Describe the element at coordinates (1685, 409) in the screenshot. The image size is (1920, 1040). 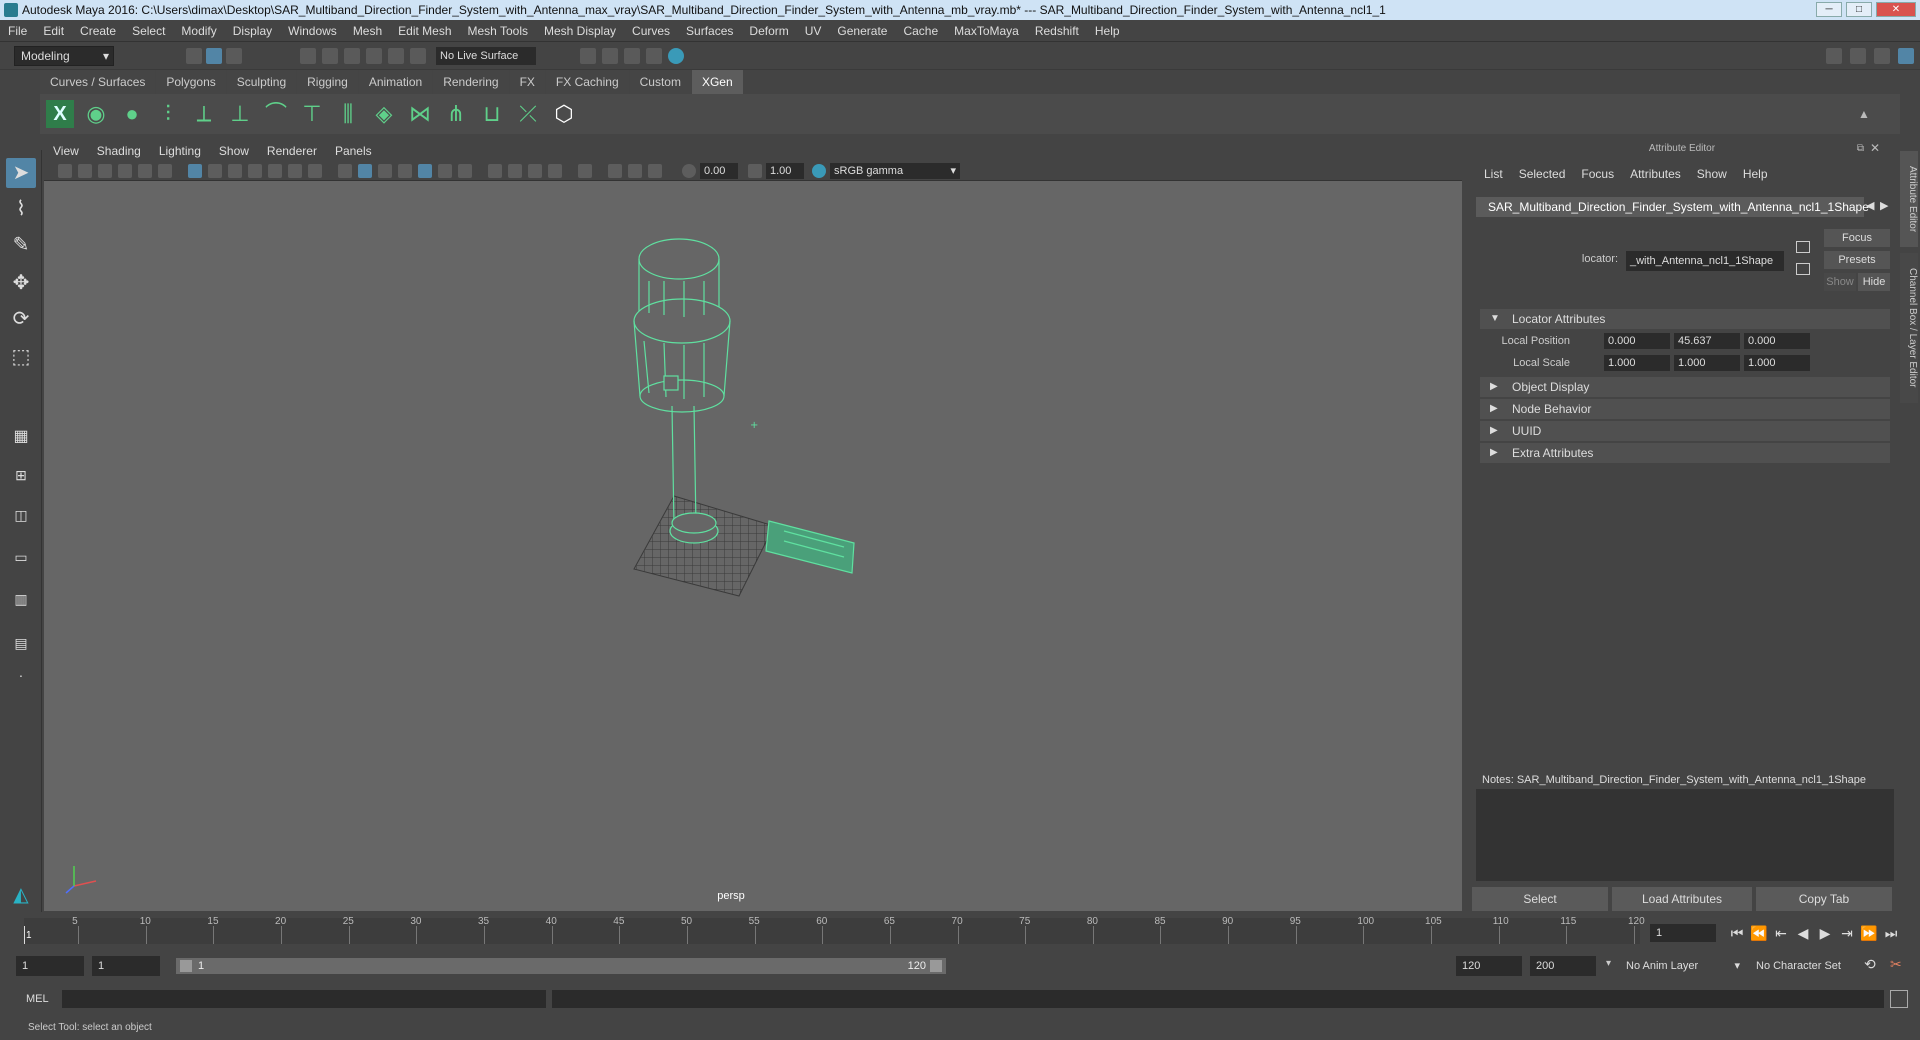
I see `section-node-behavior: ▶ Node Behavior` at that location.